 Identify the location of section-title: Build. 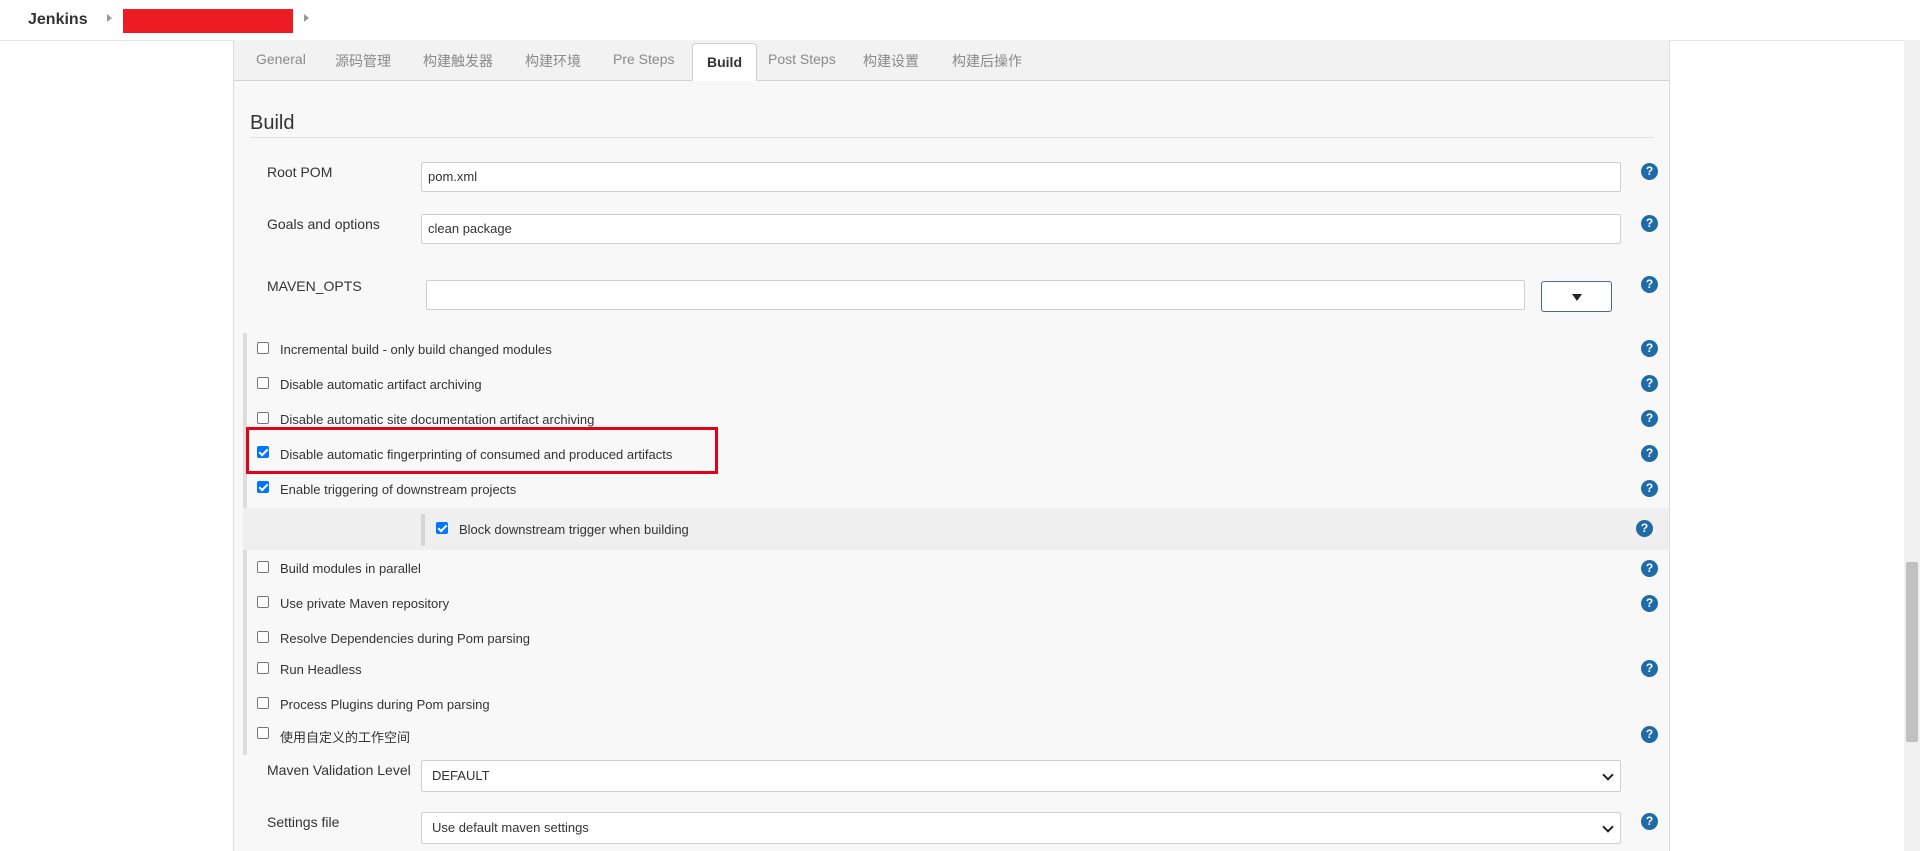
(272, 123).